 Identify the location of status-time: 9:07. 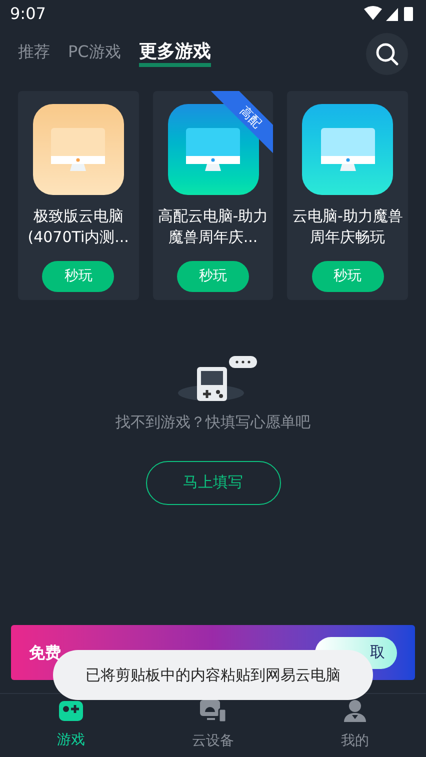
(28, 14).